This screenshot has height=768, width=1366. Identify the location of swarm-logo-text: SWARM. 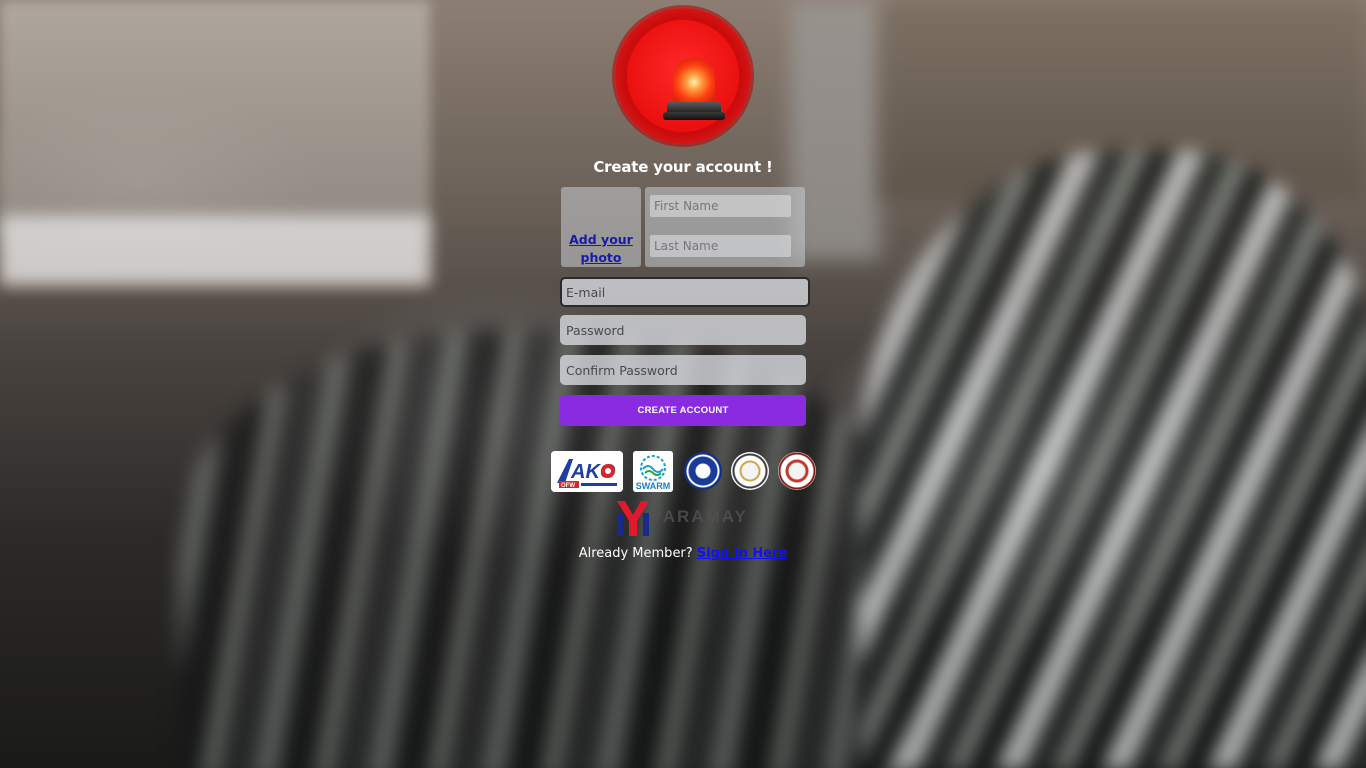
(653, 486).